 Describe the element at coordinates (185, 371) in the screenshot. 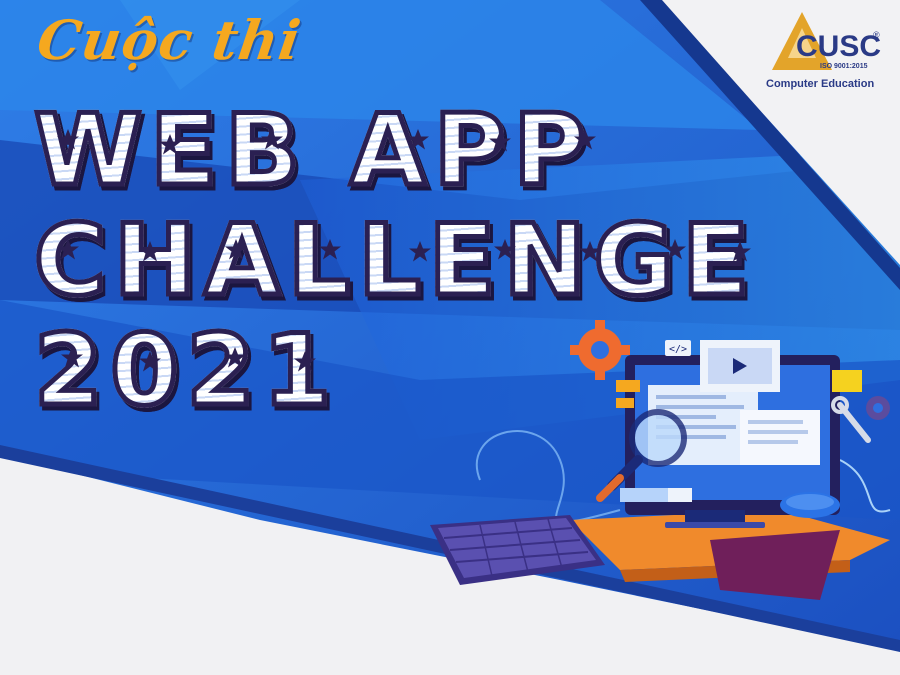

I see `title-line-3: 2021` at that location.